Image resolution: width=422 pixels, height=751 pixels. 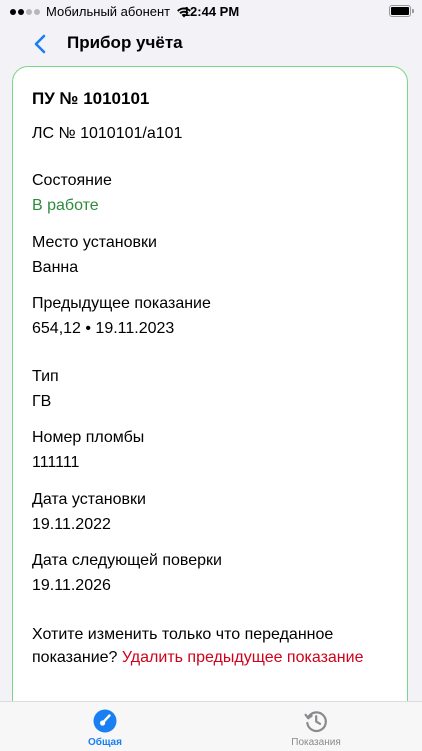 I want to click on state-label: Состояние, so click(x=72, y=180).